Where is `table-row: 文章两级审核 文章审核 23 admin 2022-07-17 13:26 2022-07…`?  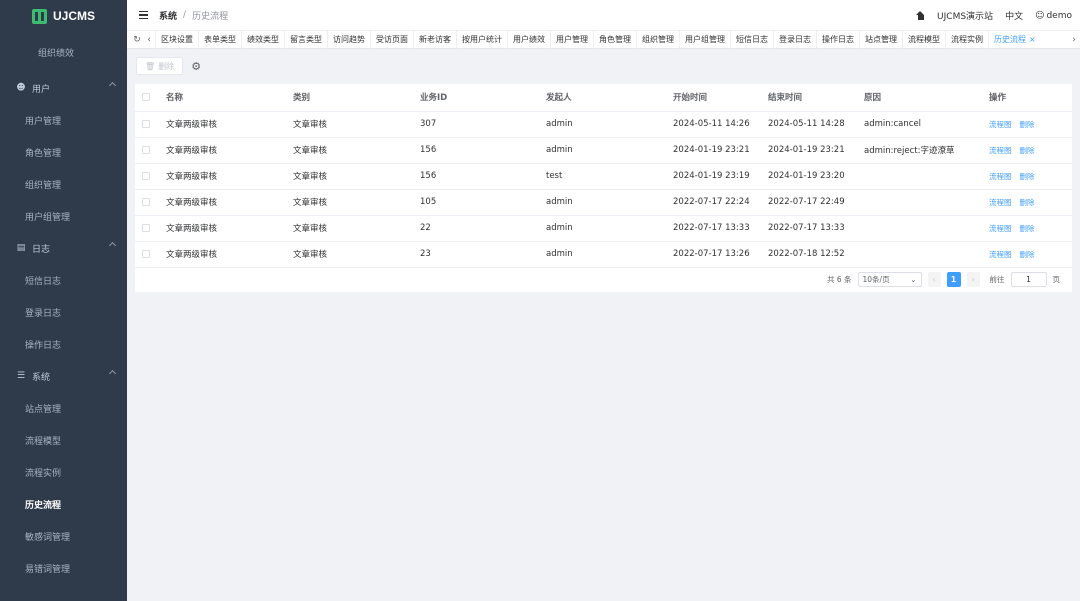
table-row: 文章两级审核 文章审核 23 admin 2022-07-17 13:26 2022-07… is located at coordinates (603, 254).